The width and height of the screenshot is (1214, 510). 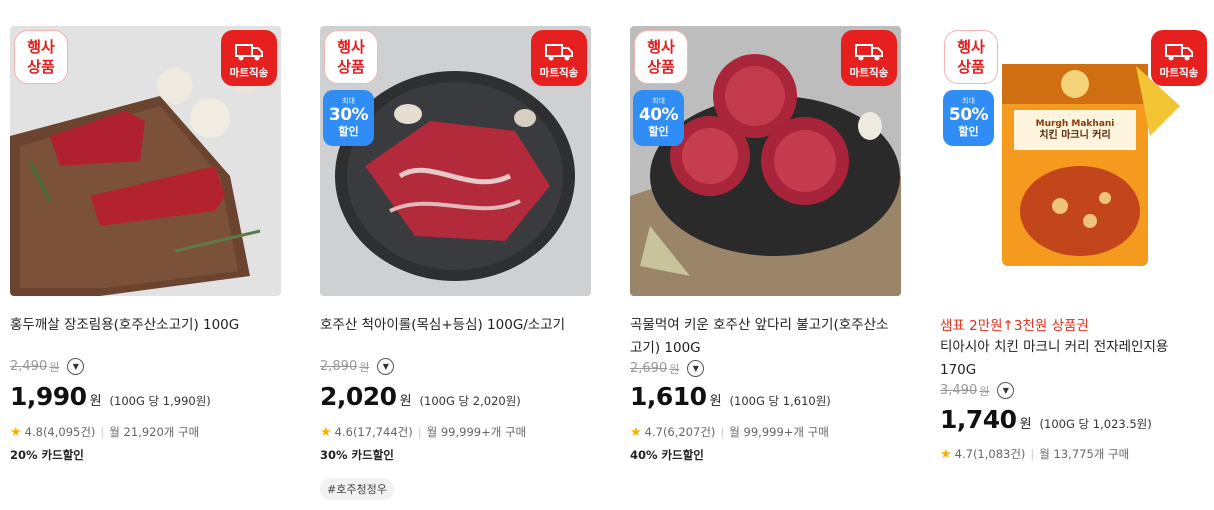 I want to click on card-discount: 40% 카드할인, so click(x=667, y=455).